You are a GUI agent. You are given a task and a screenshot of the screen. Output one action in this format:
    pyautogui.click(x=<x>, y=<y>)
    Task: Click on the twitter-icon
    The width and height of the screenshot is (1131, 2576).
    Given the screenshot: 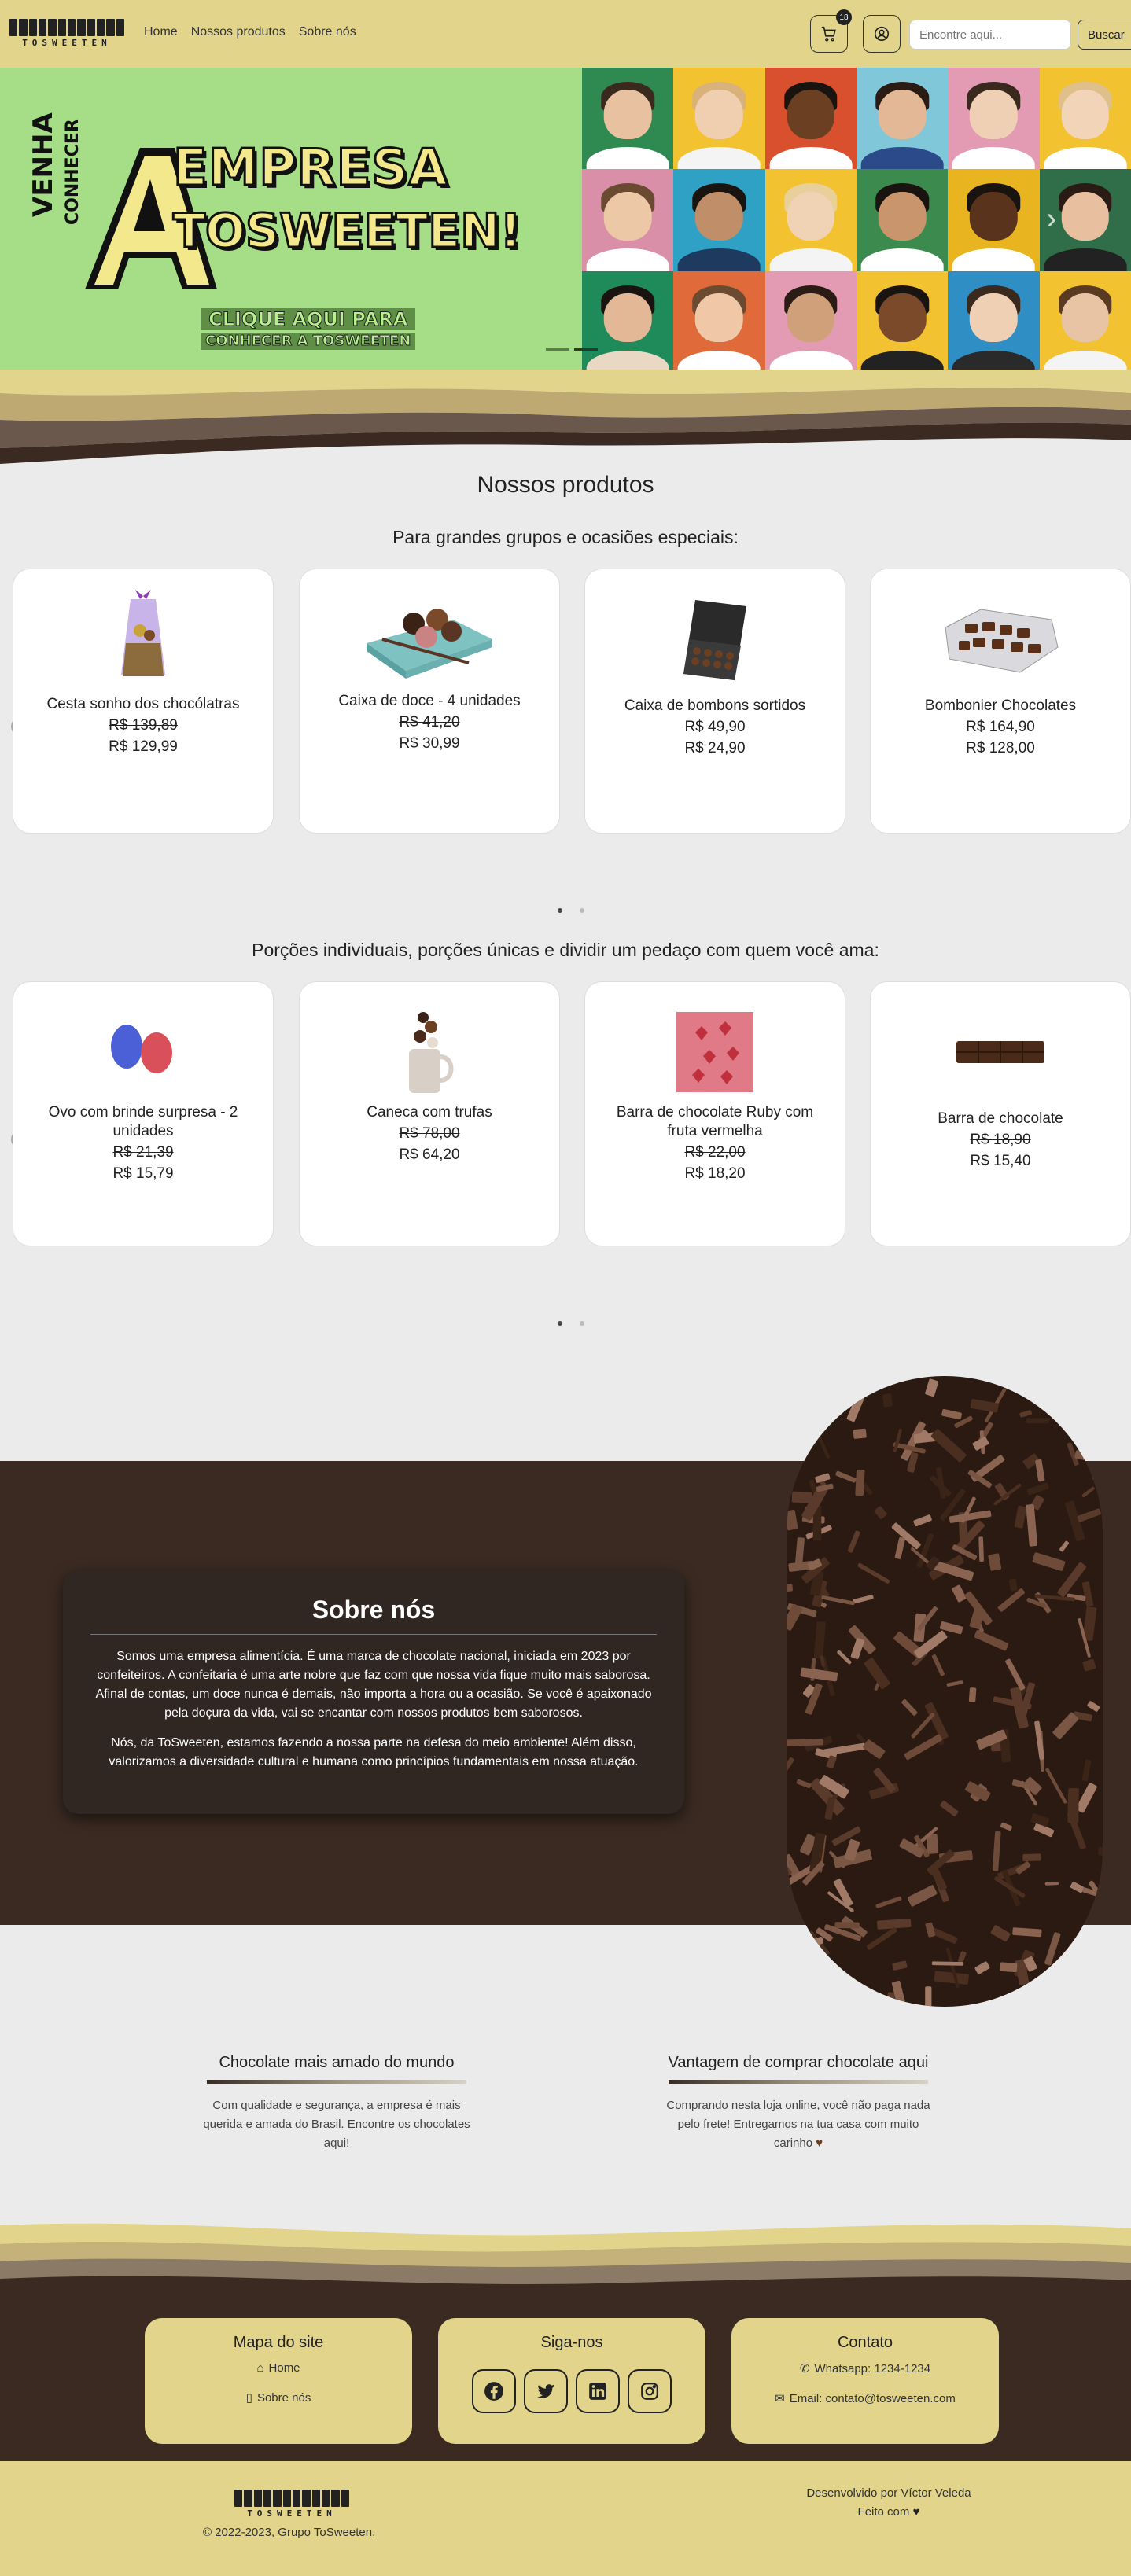 What is the action you would take?
    pyautogui.click(x=546, y=2391)
    